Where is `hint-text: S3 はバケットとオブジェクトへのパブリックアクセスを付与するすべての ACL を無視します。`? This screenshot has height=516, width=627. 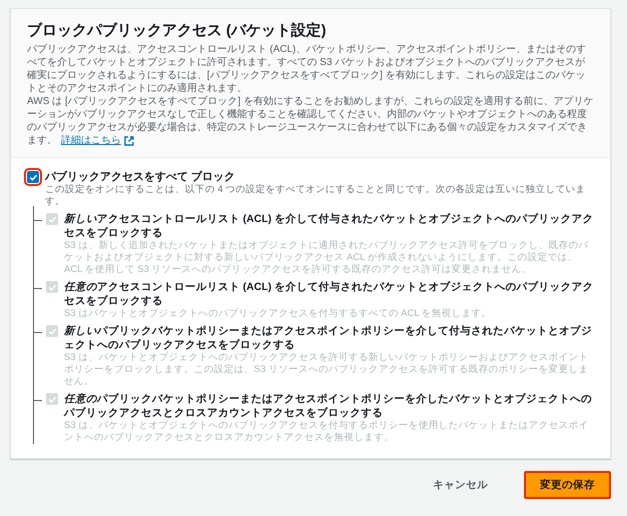 hint-text: S3 はバケットとオブジェクトへのパブリックアクセスを付与するすべての ACL を無視します。 is located at coordinates (278, 314).